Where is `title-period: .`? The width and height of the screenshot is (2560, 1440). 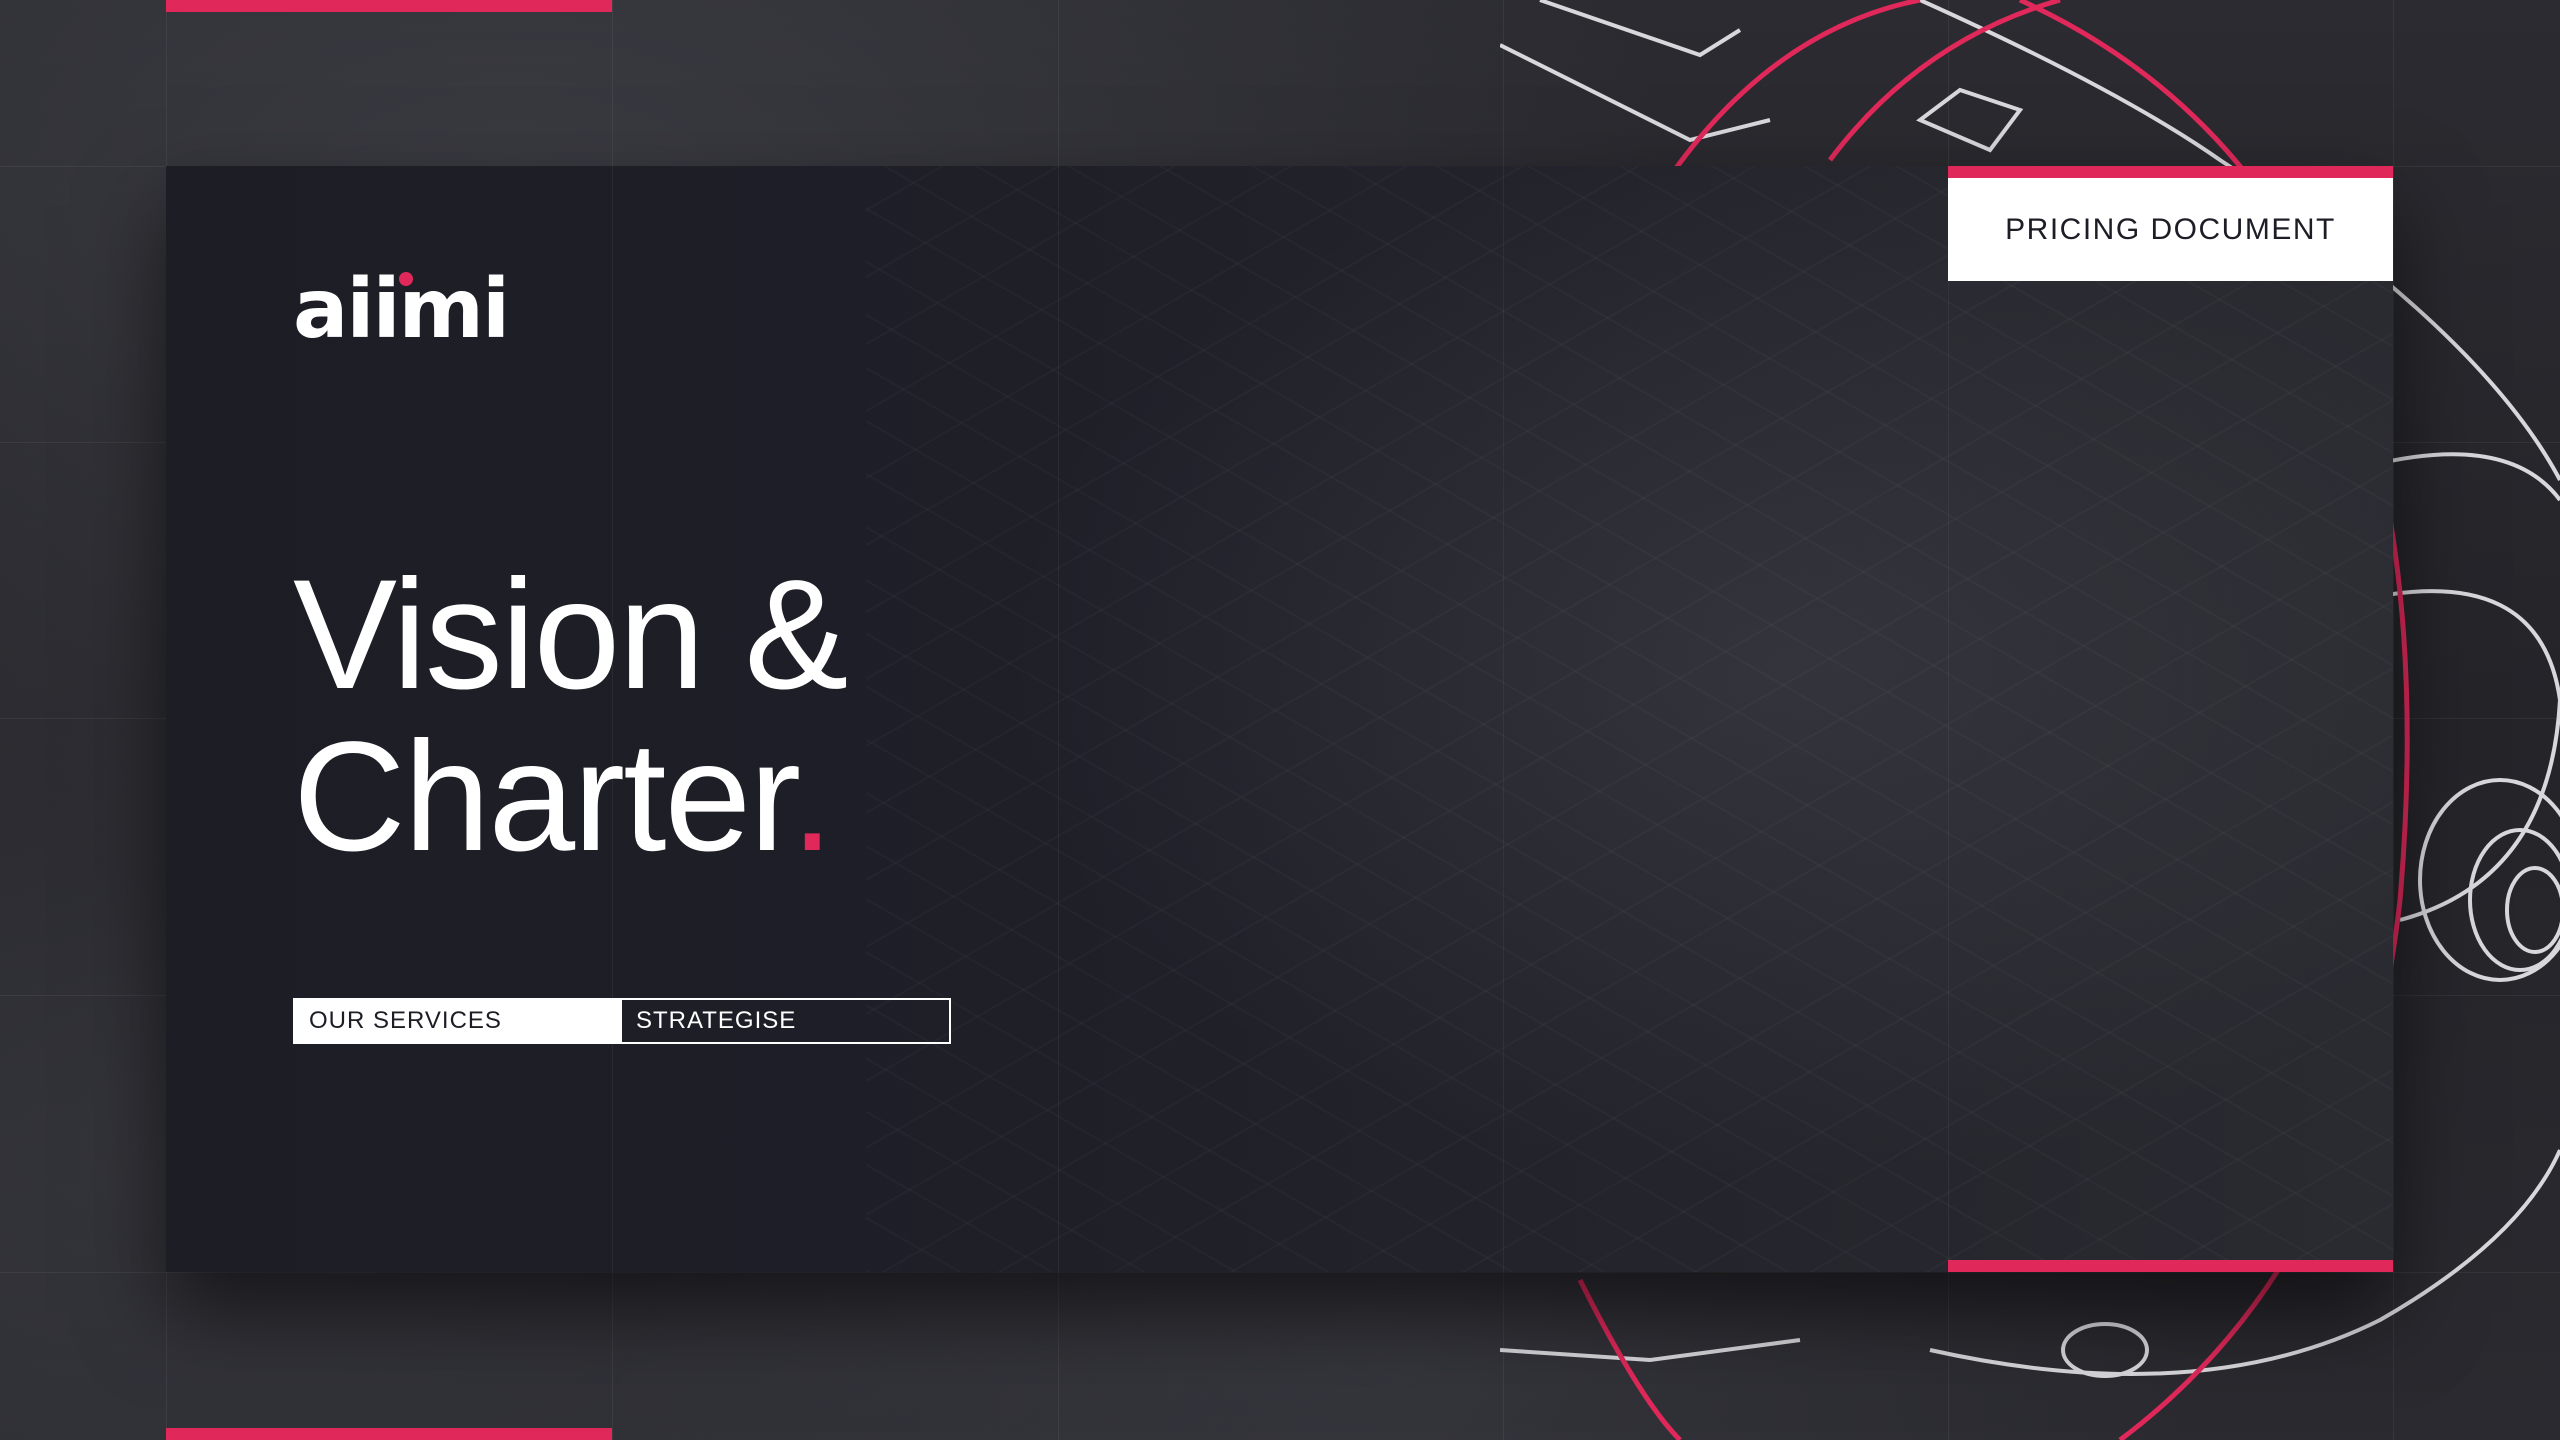 title-period: . is located at coordinates (812, 797).